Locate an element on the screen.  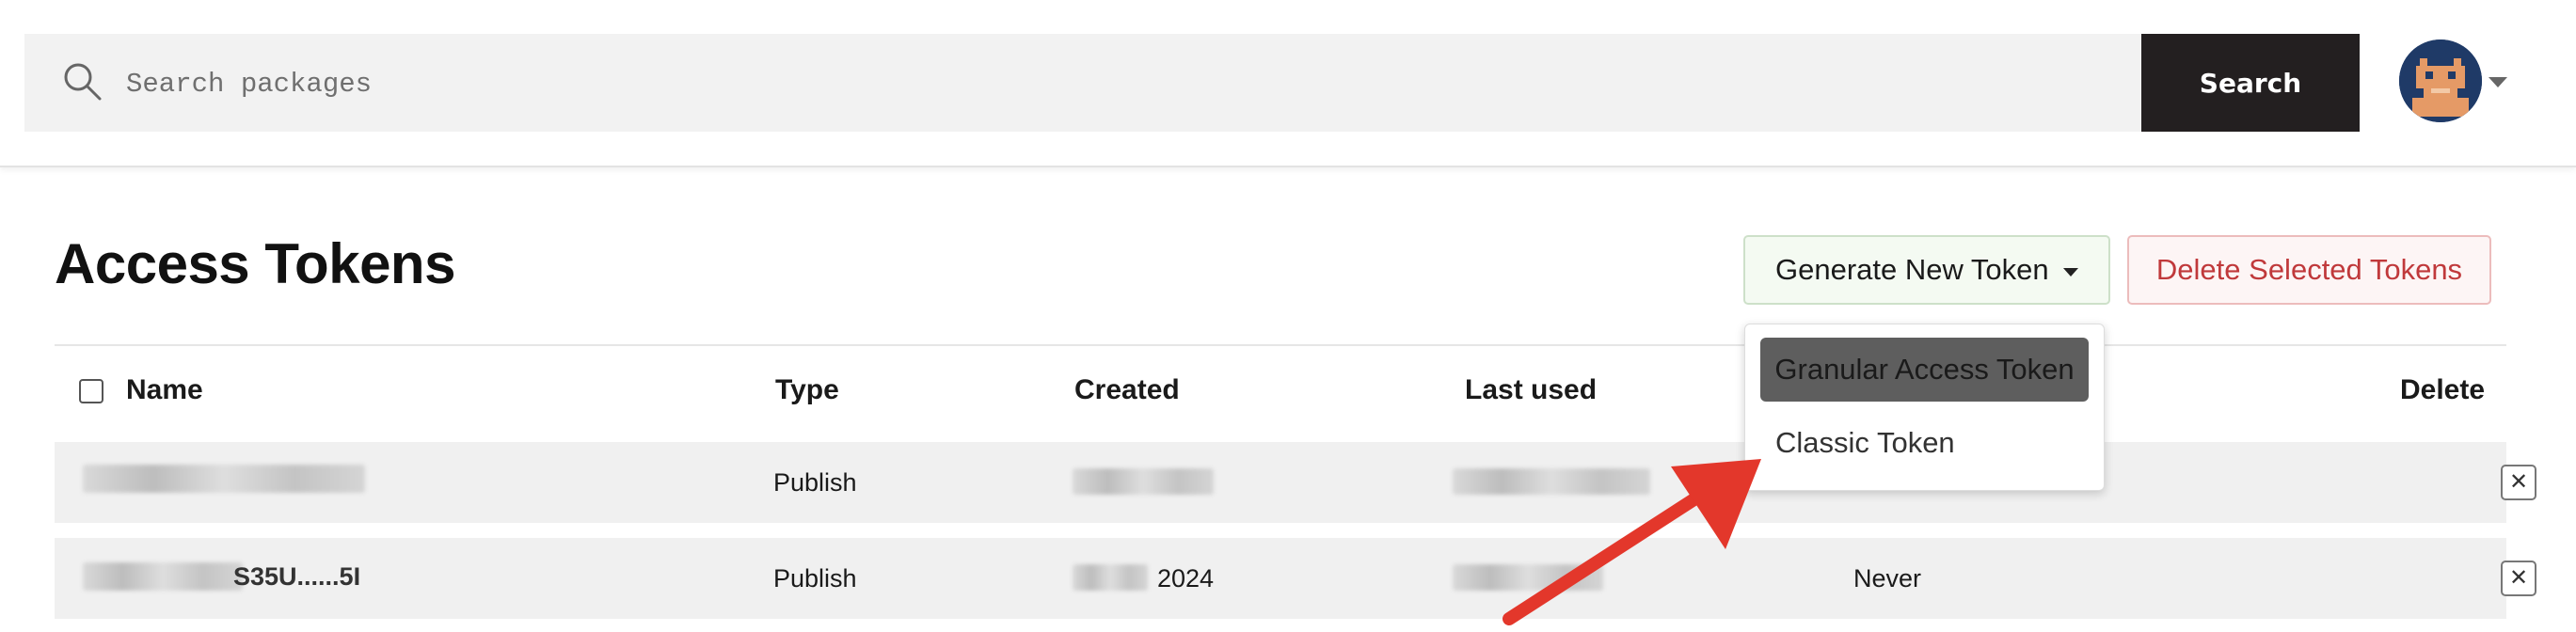
annotation-arrow-icon is located at coordinates (1632, 542).